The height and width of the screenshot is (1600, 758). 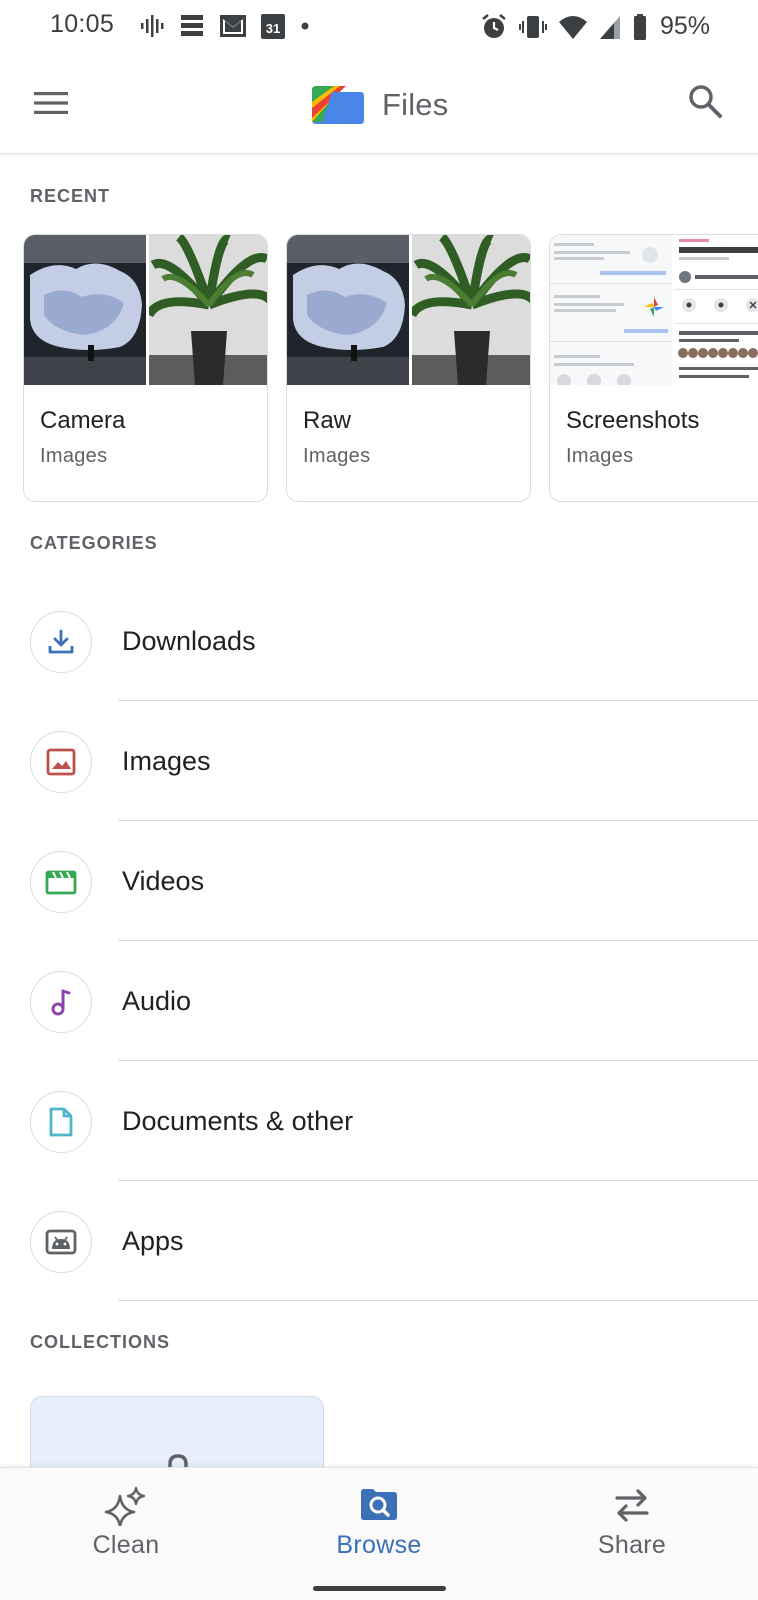 What do you see at coordinates (305, 26) in the screenshot?
I see `dot-icon` at bounding box center [305, 26].